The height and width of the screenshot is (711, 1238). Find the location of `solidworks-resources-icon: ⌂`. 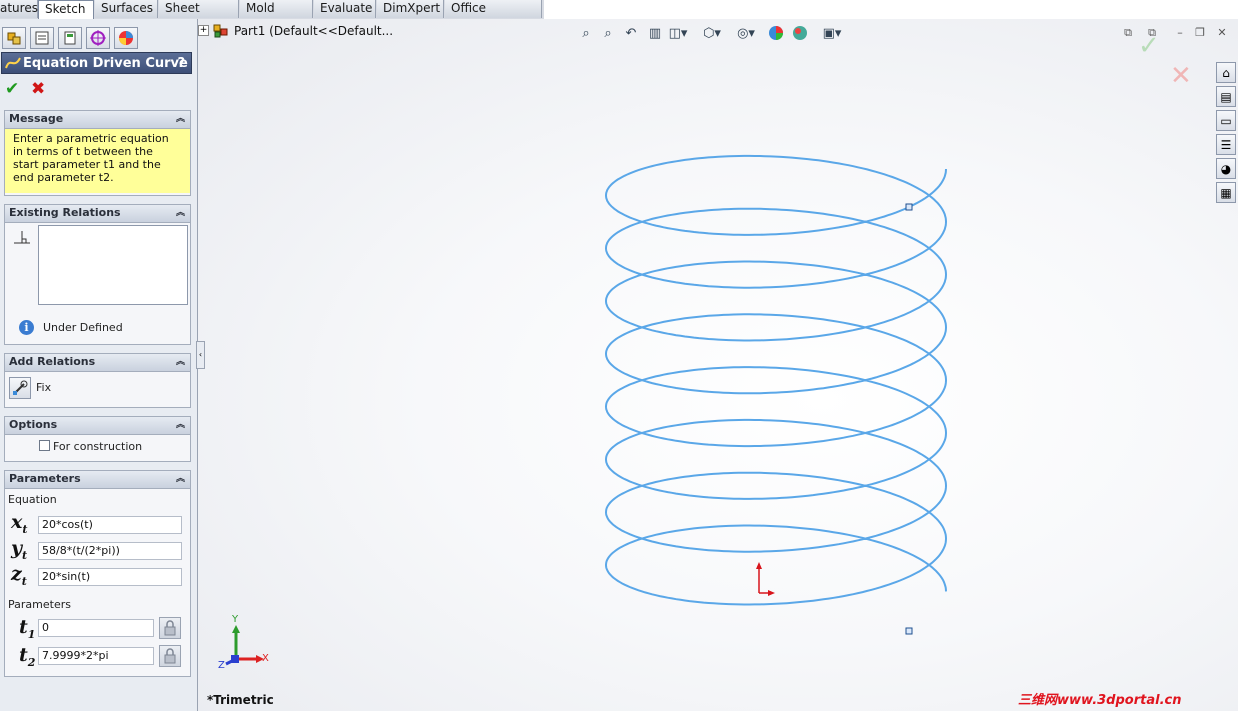

solidworks-resources-icon: ⌂ is located at coordinates (1226, 72).